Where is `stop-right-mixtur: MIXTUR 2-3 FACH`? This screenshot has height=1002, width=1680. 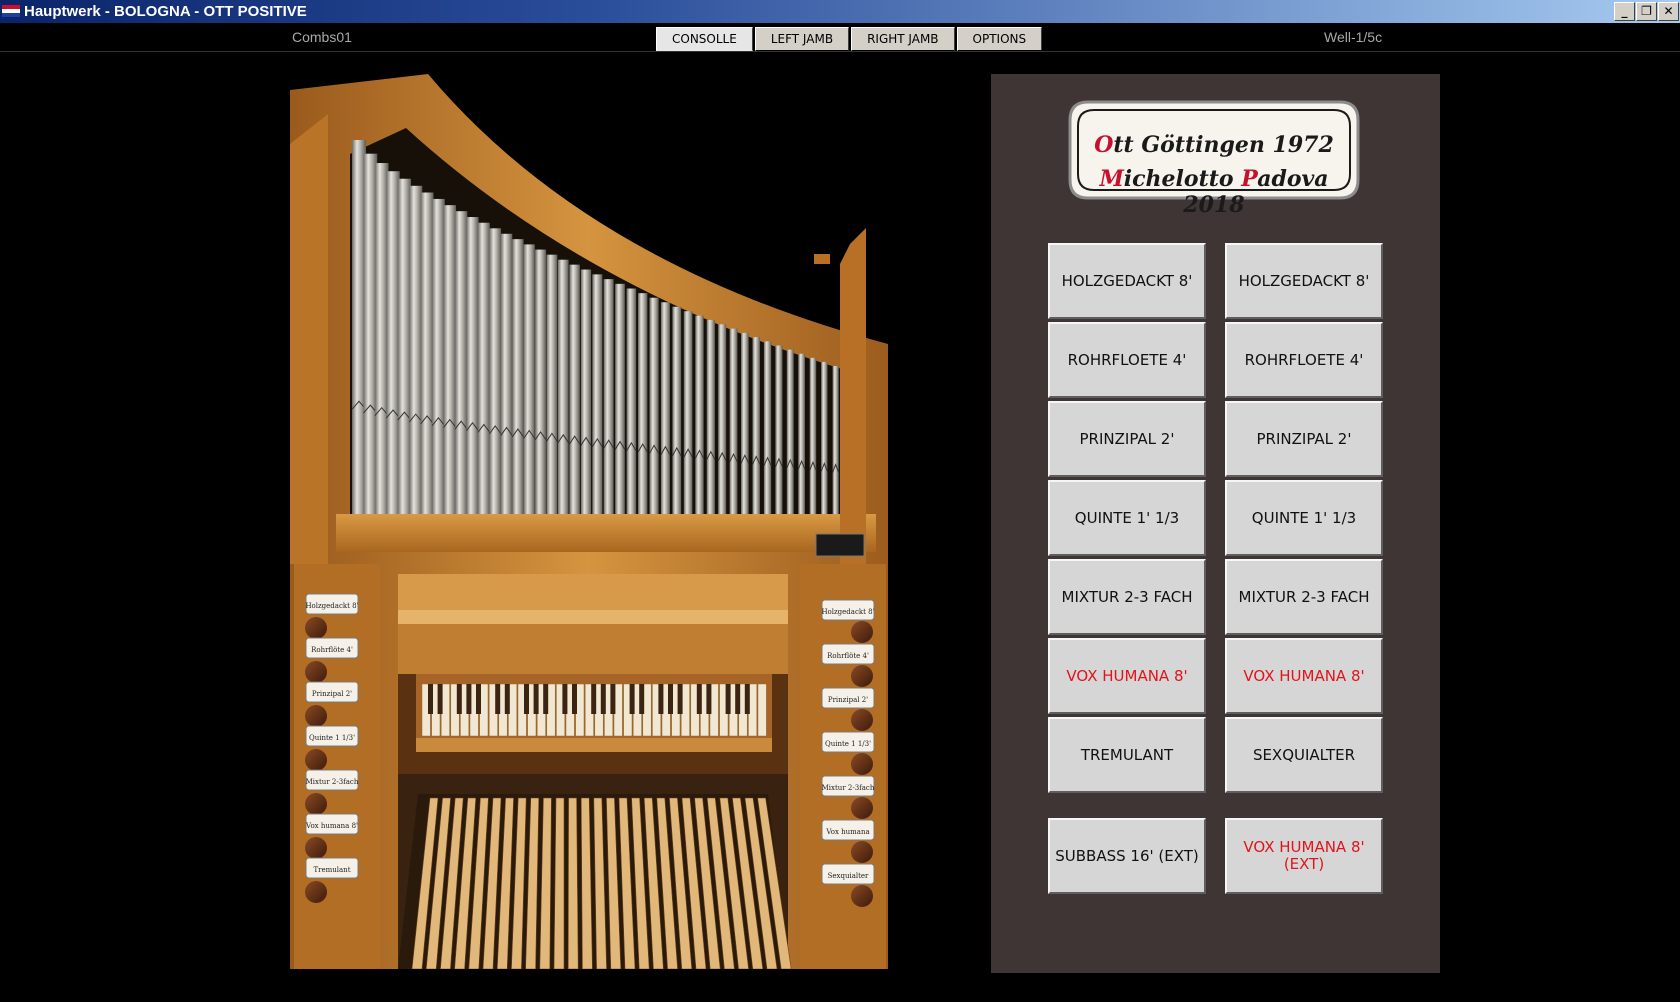
stop-right-mixtur: MIXTUR 2-3 FACH is located at coordinates (1304, 597).